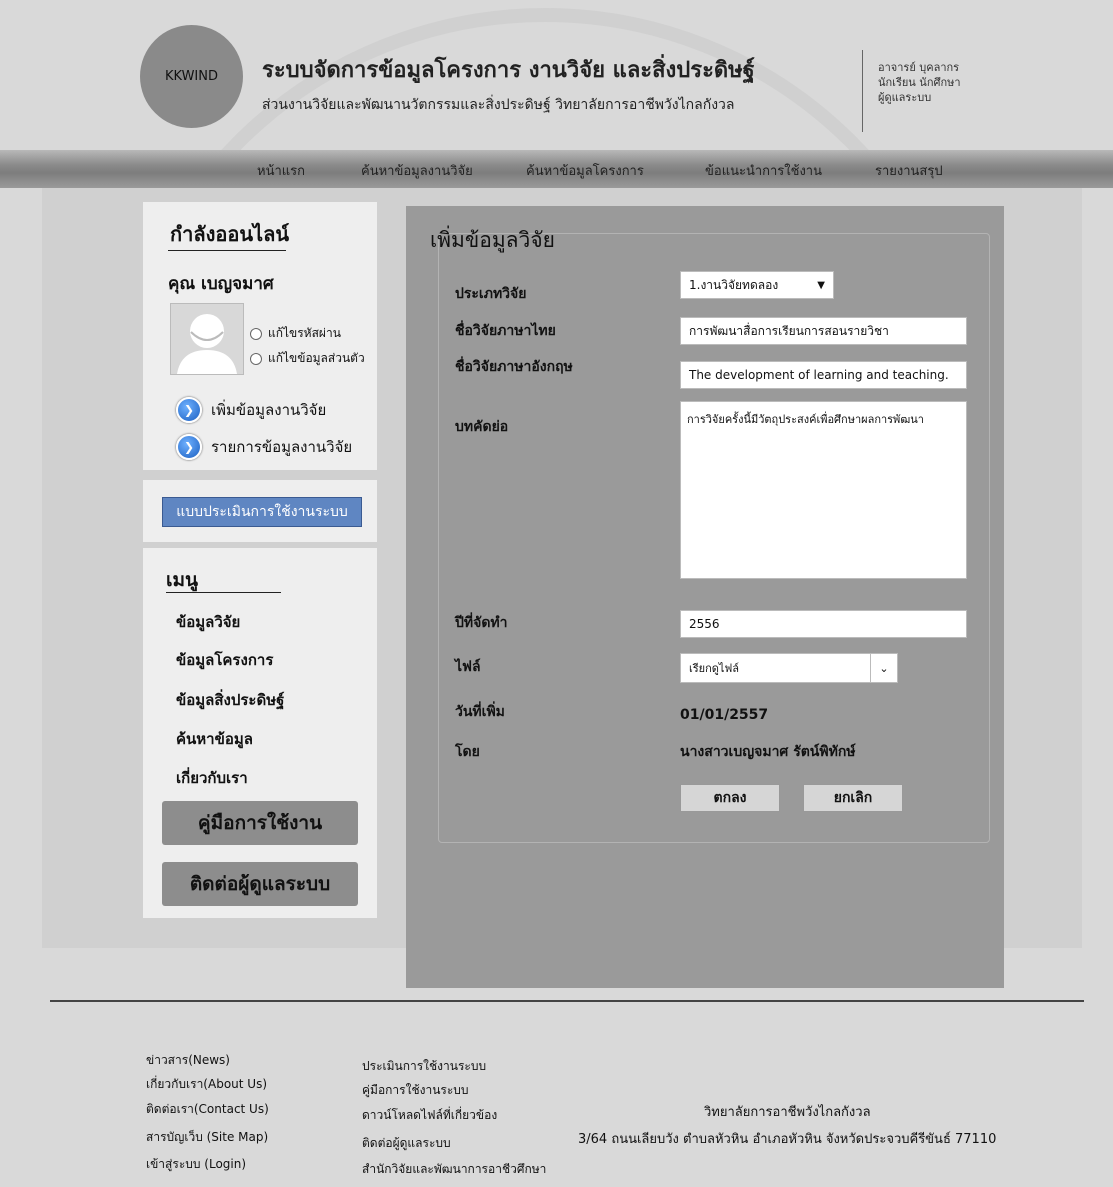 The width and height of the screenshot is (1113, 1187). Describe the element at coordinates (763, 170) in the screenshot. I see `nav-guide: ข้อแนะนำการใช้งาน` at that location.